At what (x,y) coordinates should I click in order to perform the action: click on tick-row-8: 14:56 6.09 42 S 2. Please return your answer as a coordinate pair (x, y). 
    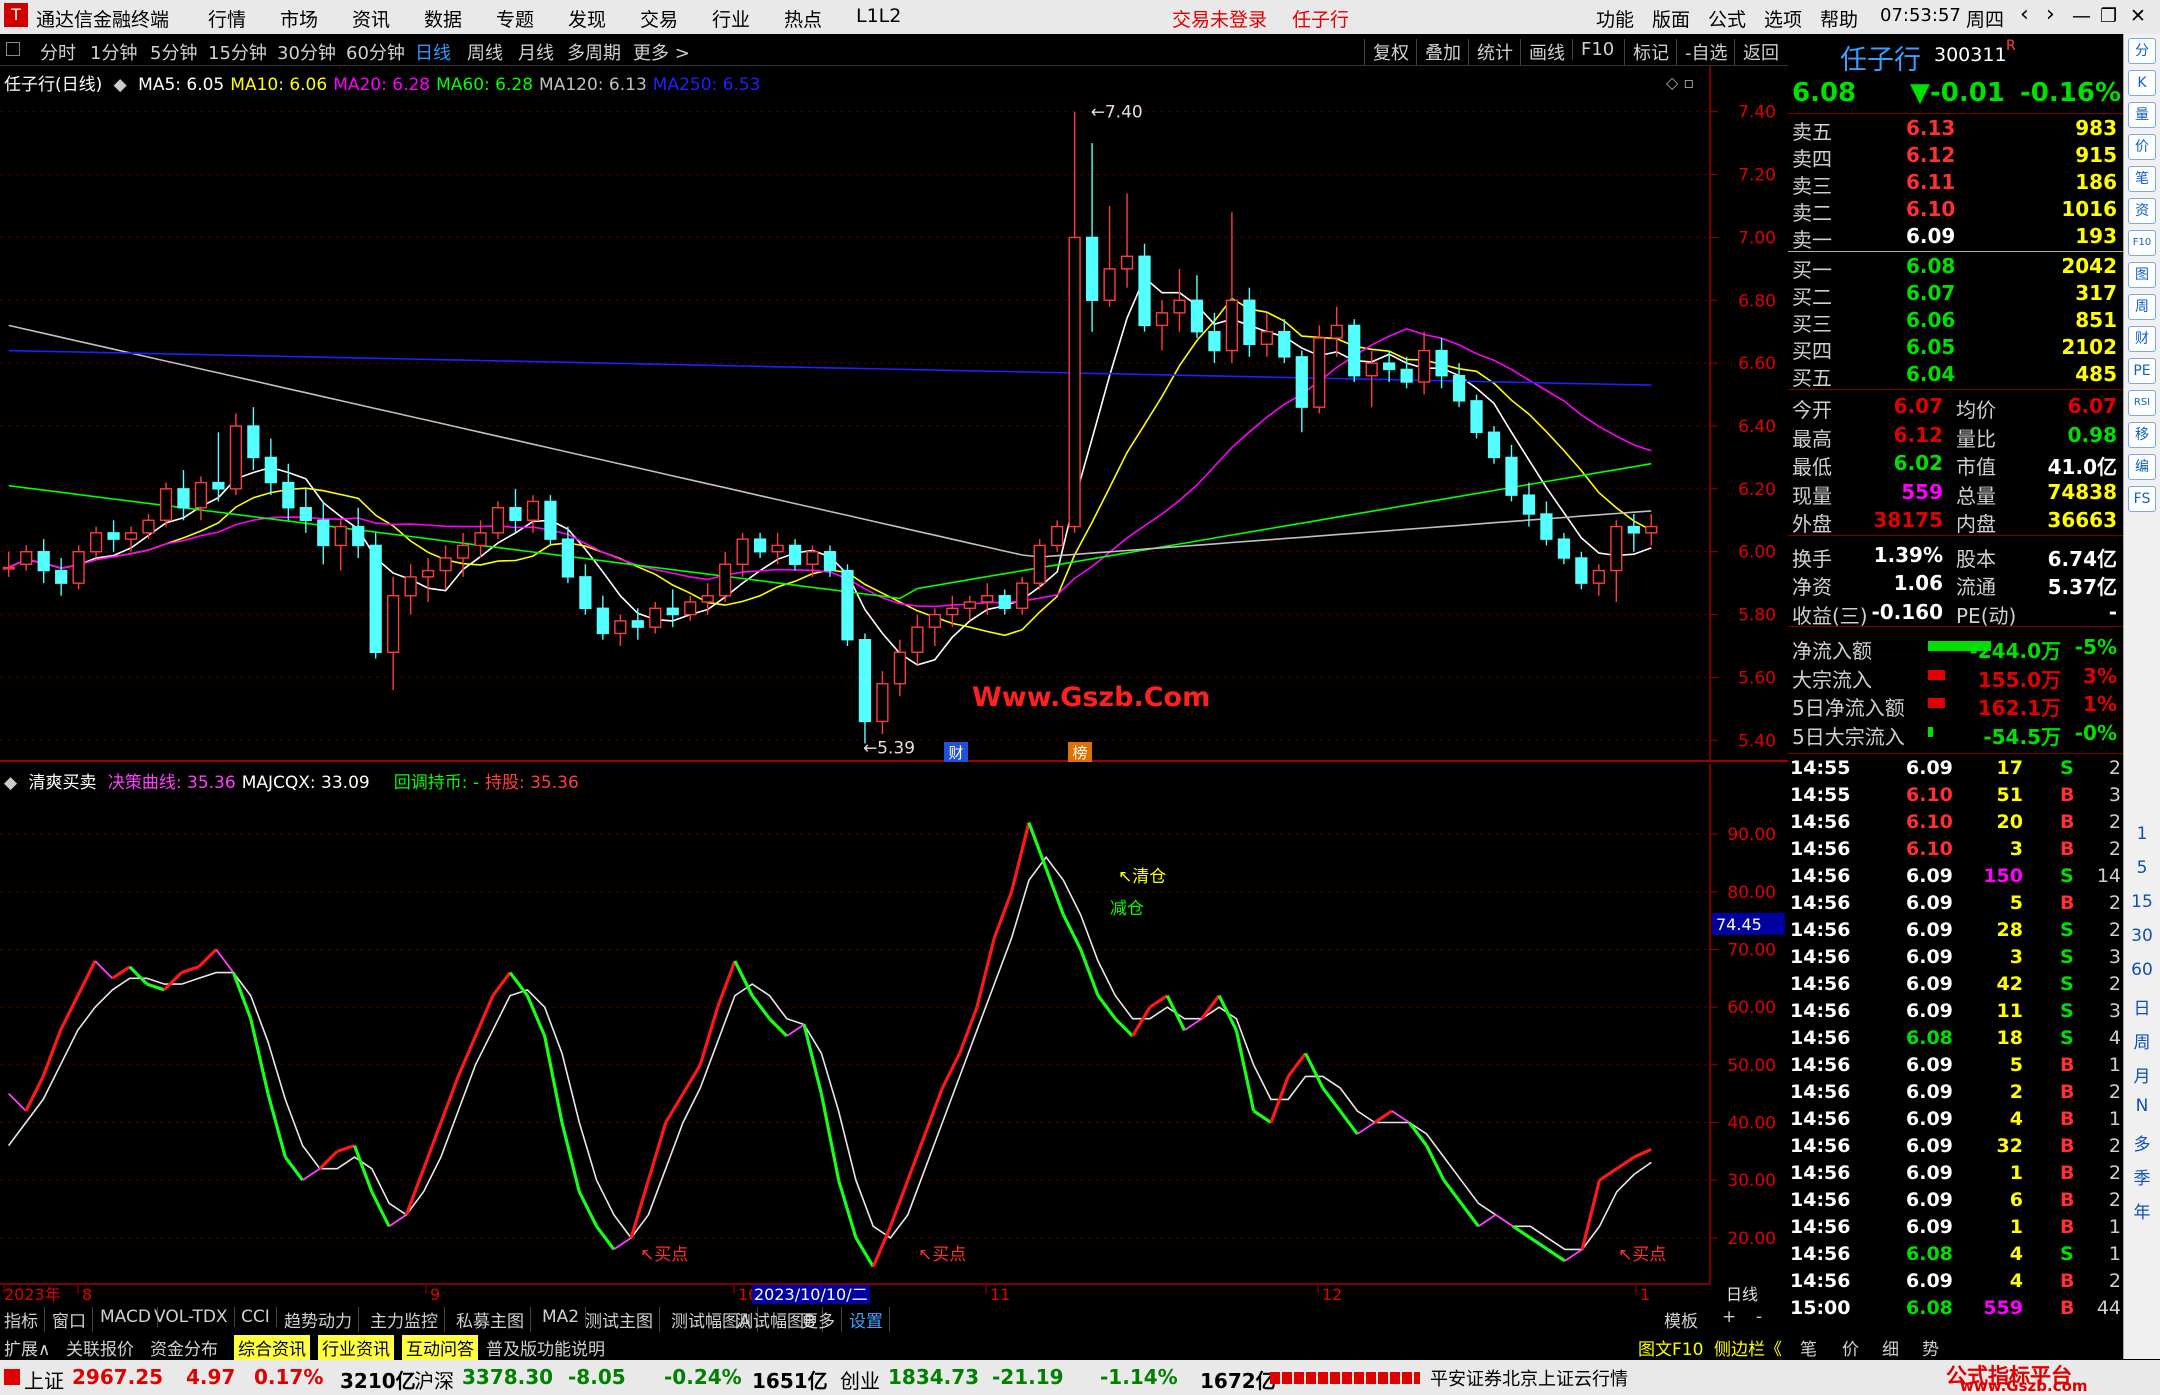
    Looking at the image, I should click on (1955, 984).